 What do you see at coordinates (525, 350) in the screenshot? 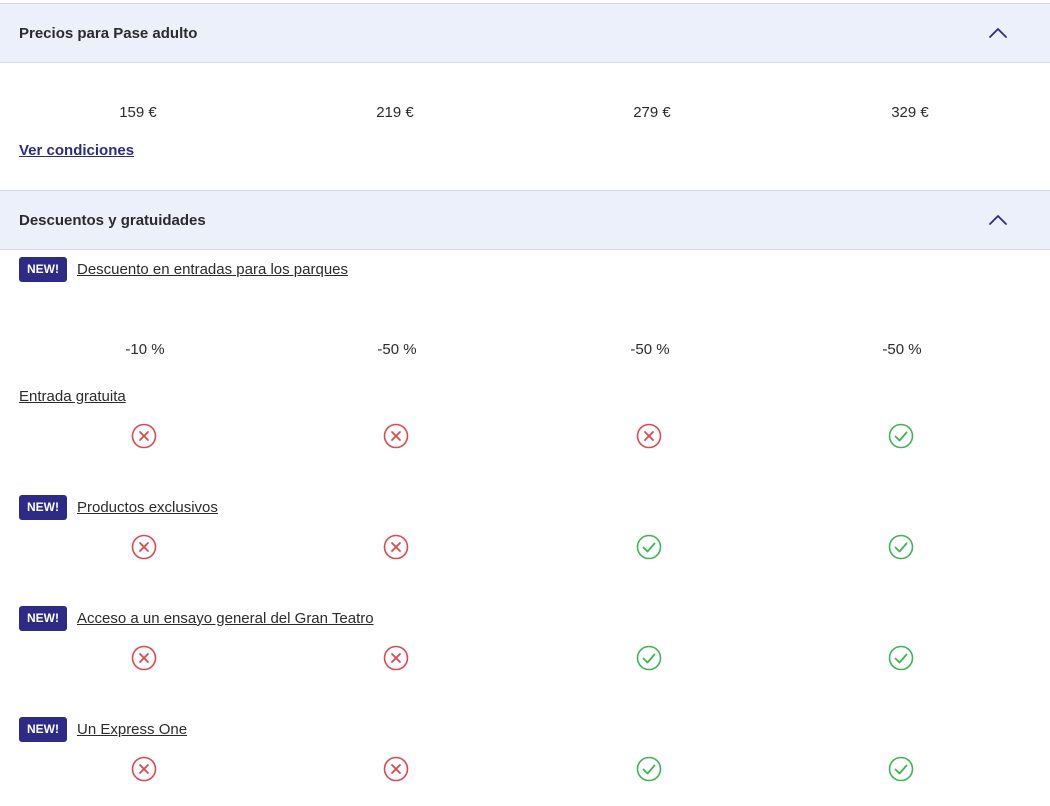
I see `discount-value-row: -10 % -50 % -50 % -50 %` at bounding box center [525, 350].